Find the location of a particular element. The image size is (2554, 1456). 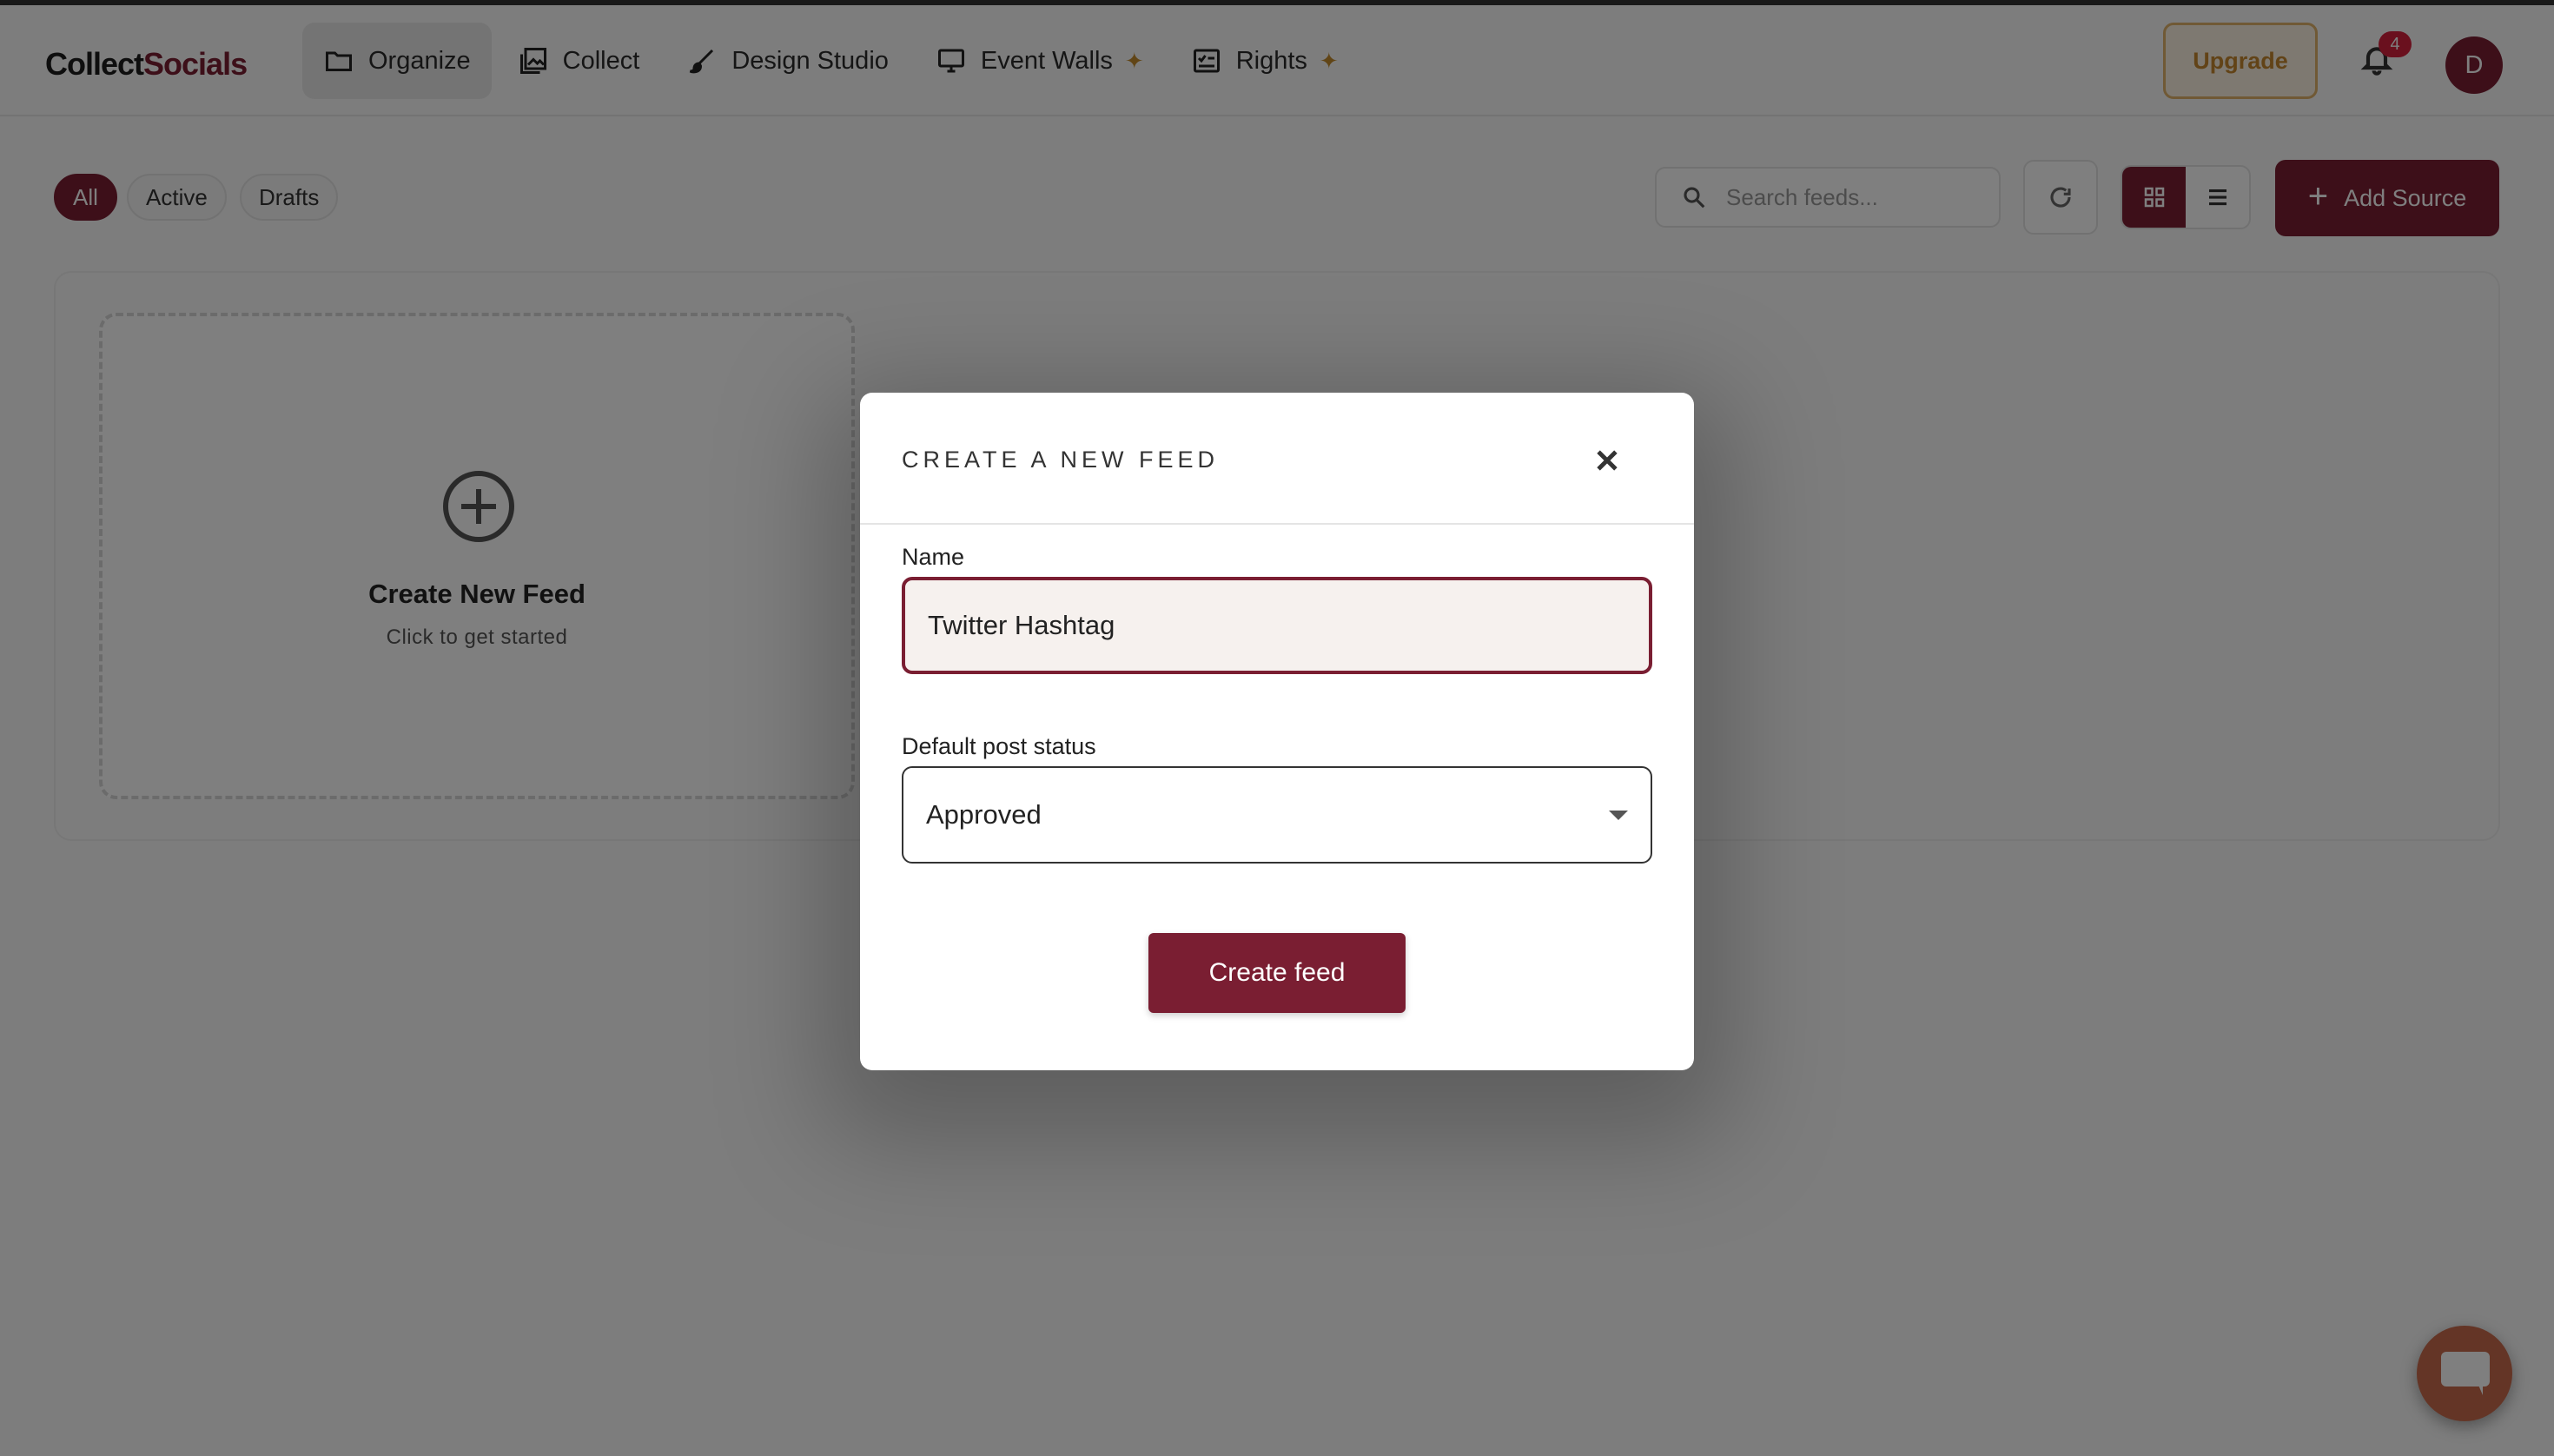

close-icon is located at coordinates (1608, 460).